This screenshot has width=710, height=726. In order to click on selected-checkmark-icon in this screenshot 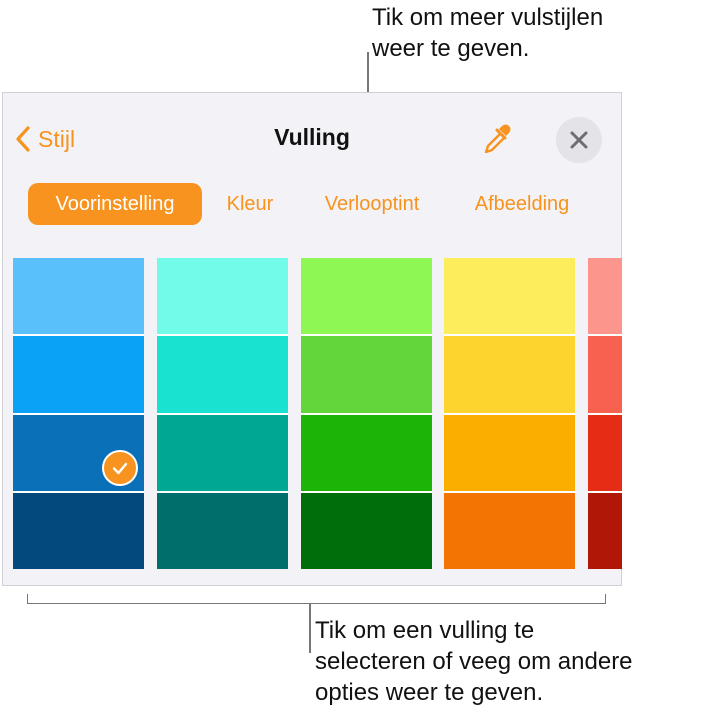, I will do `click(120, 468)`.